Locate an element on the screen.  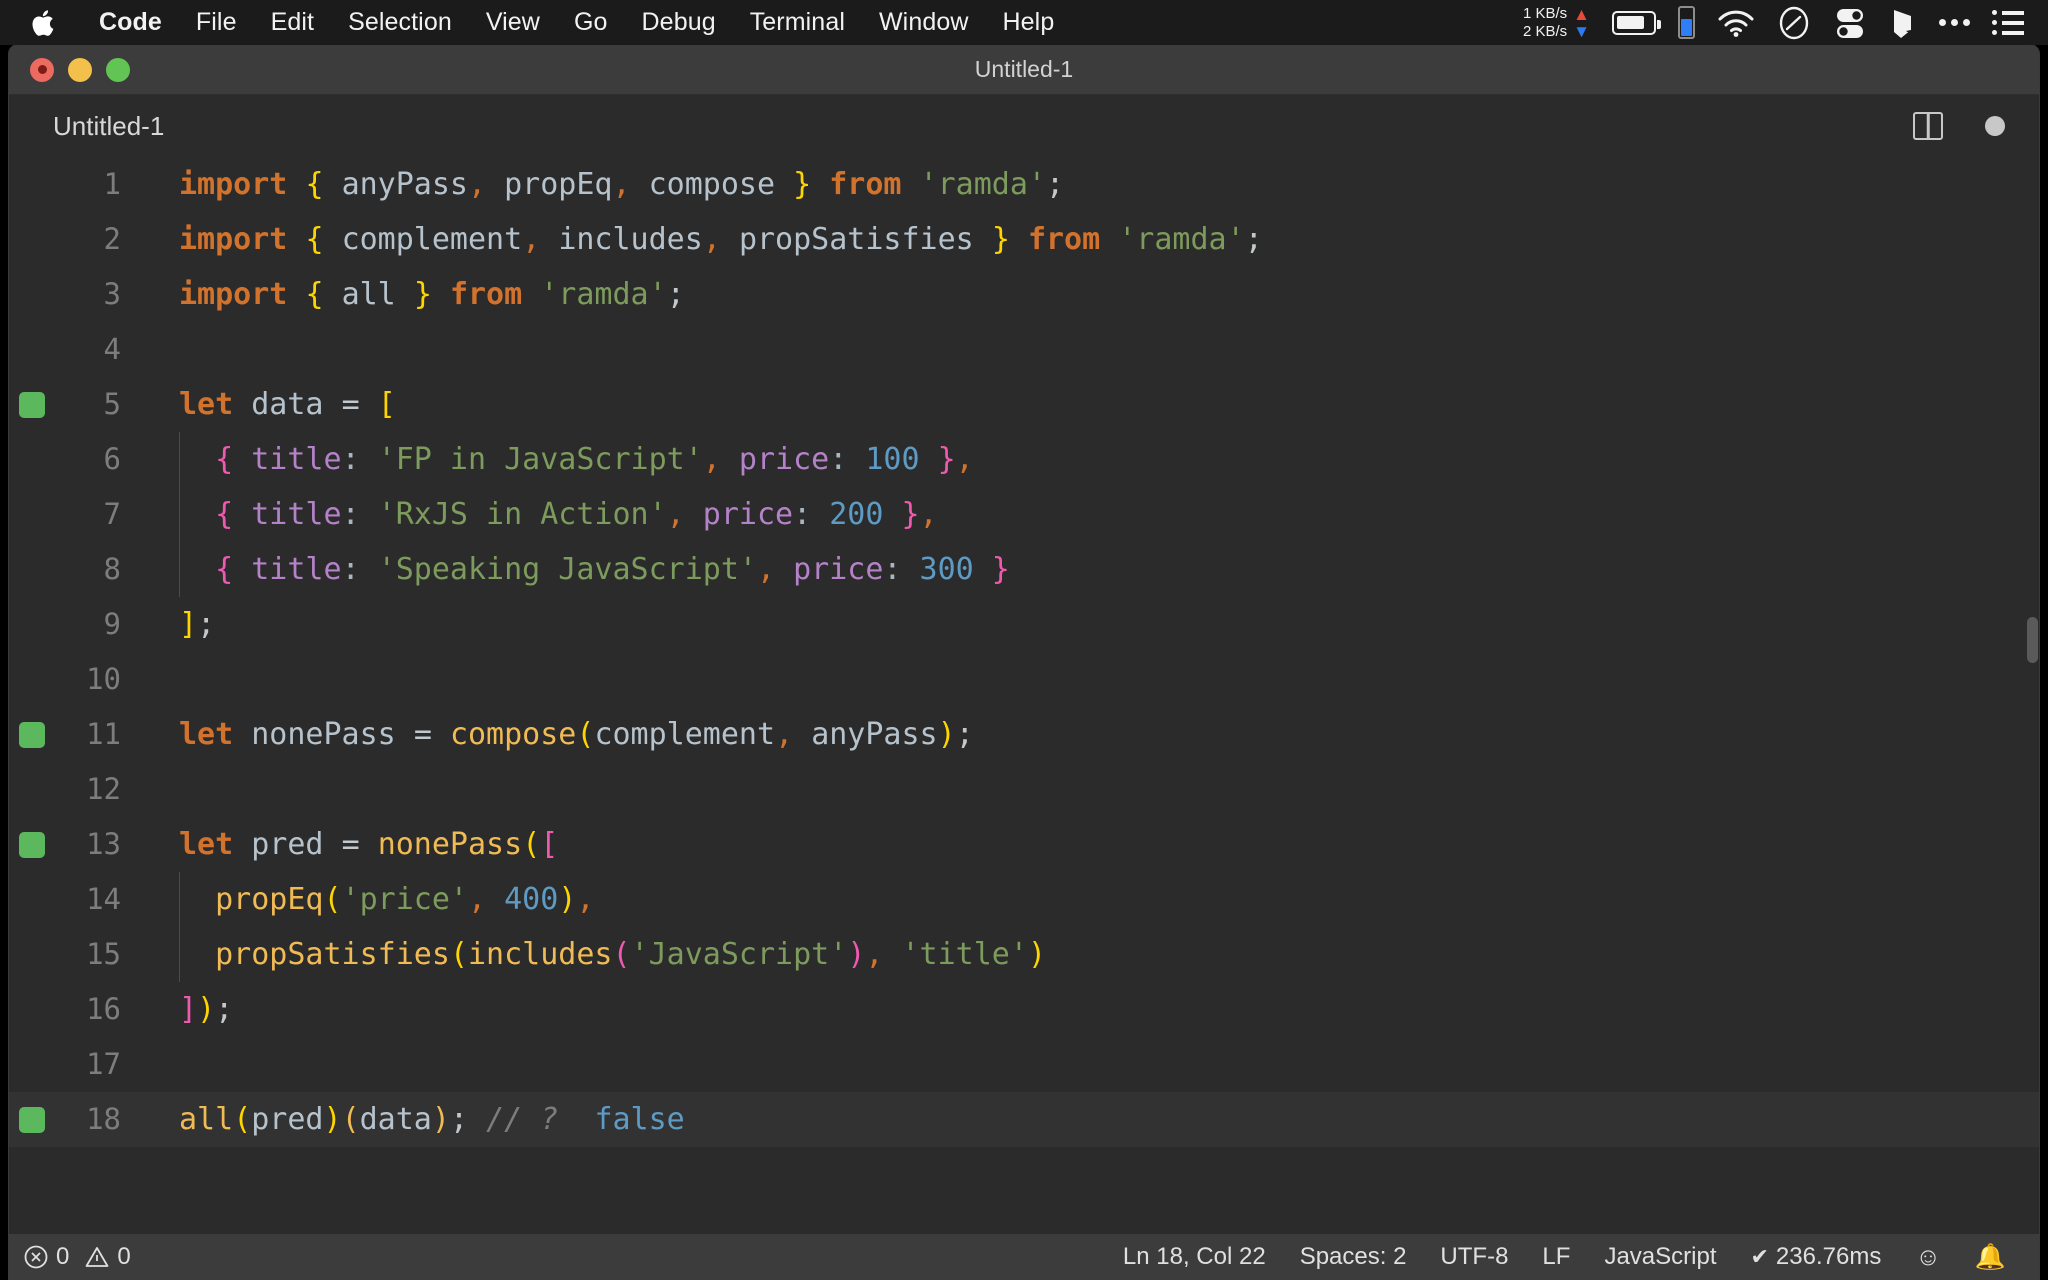
code-line-text: import { all } from 'ramda'; is located at coordinates (1086, 294).